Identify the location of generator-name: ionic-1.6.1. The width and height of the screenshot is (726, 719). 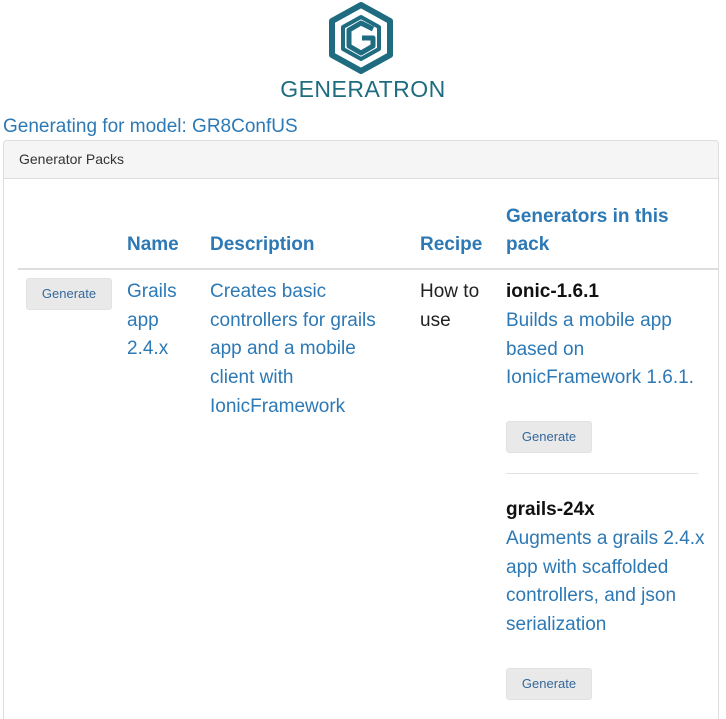
(552, 291).